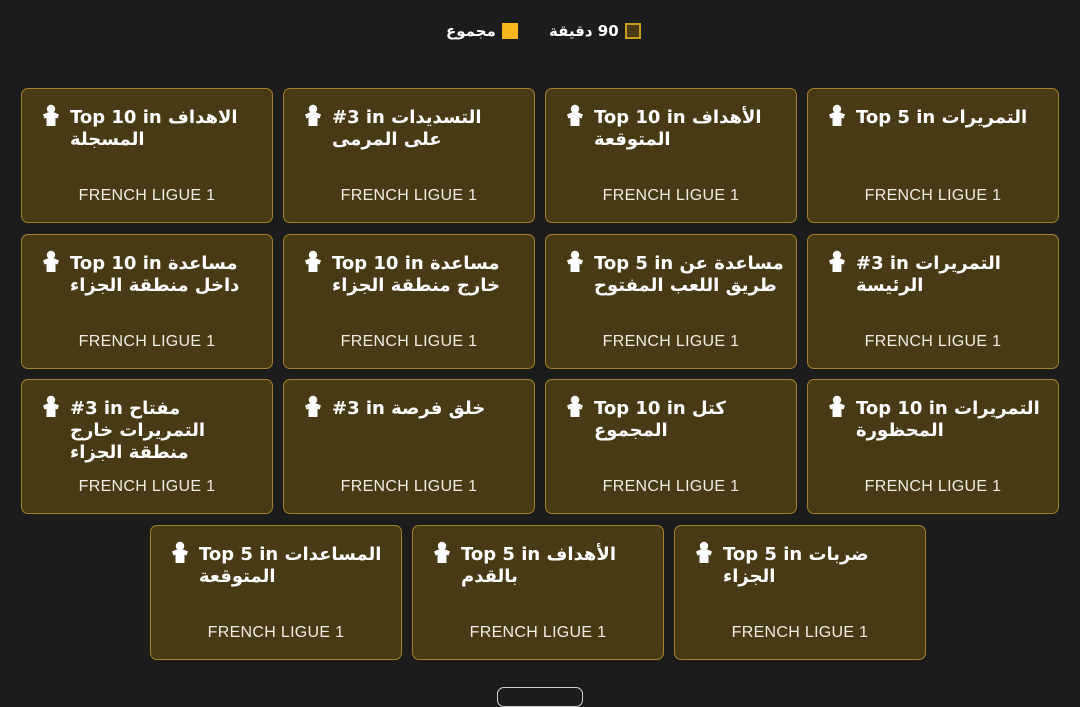  I want to click on card-header: Top 5 in الأهداف بالقدم, so click(542, 564).